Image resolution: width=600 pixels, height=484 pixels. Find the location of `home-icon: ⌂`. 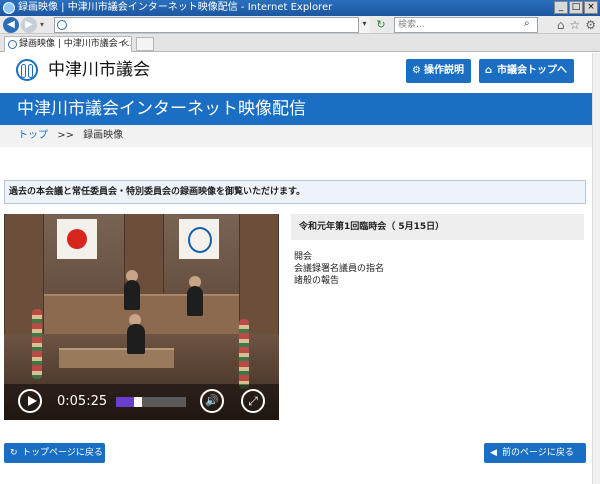

home-icon: ⌂ is located at coordinates (561, 25).